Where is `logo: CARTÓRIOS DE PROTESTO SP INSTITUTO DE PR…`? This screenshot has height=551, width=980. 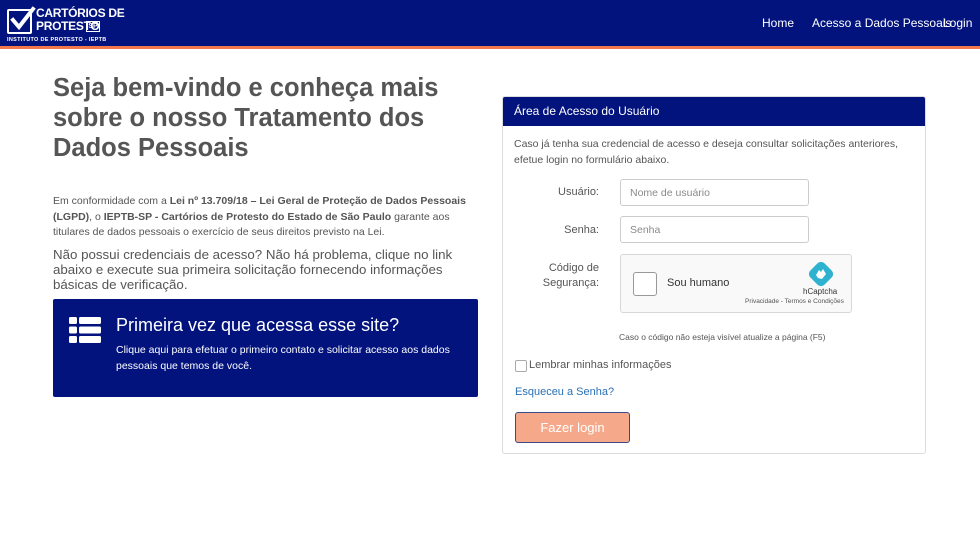
logo: CARTÓRIOS DE PROTESTO SP INSTITUTO DE PR… is located at coordinates (66, 25).